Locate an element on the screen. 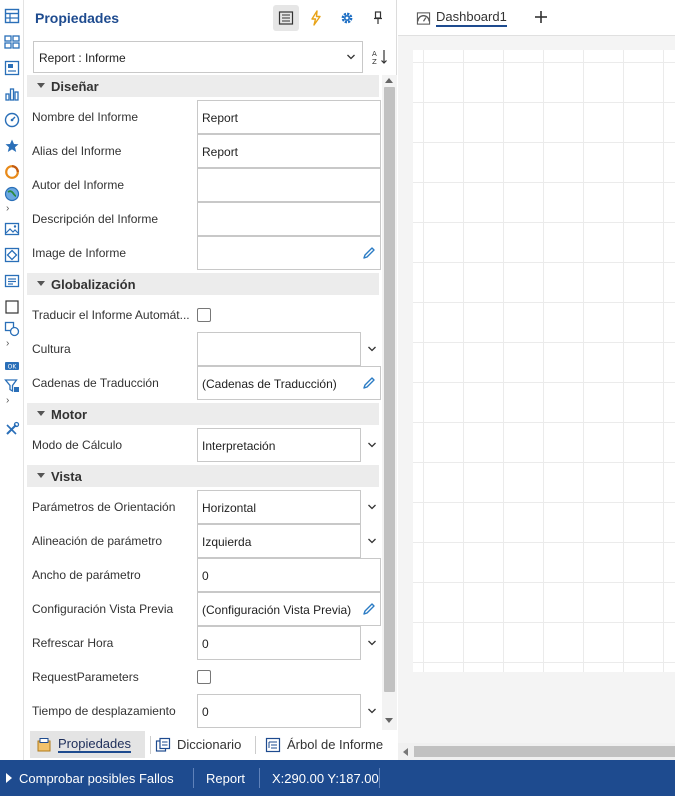  gauge-icon is located at coordinates (12, 120).